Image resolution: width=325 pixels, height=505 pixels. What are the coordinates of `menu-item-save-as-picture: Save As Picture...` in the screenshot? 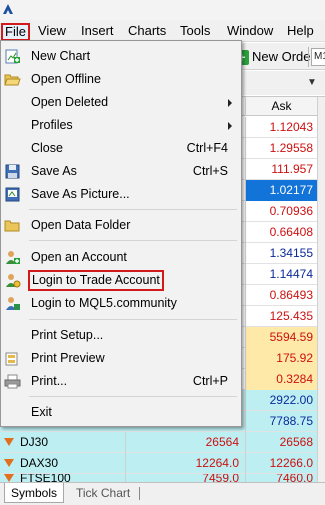 It's located at (121, 194).